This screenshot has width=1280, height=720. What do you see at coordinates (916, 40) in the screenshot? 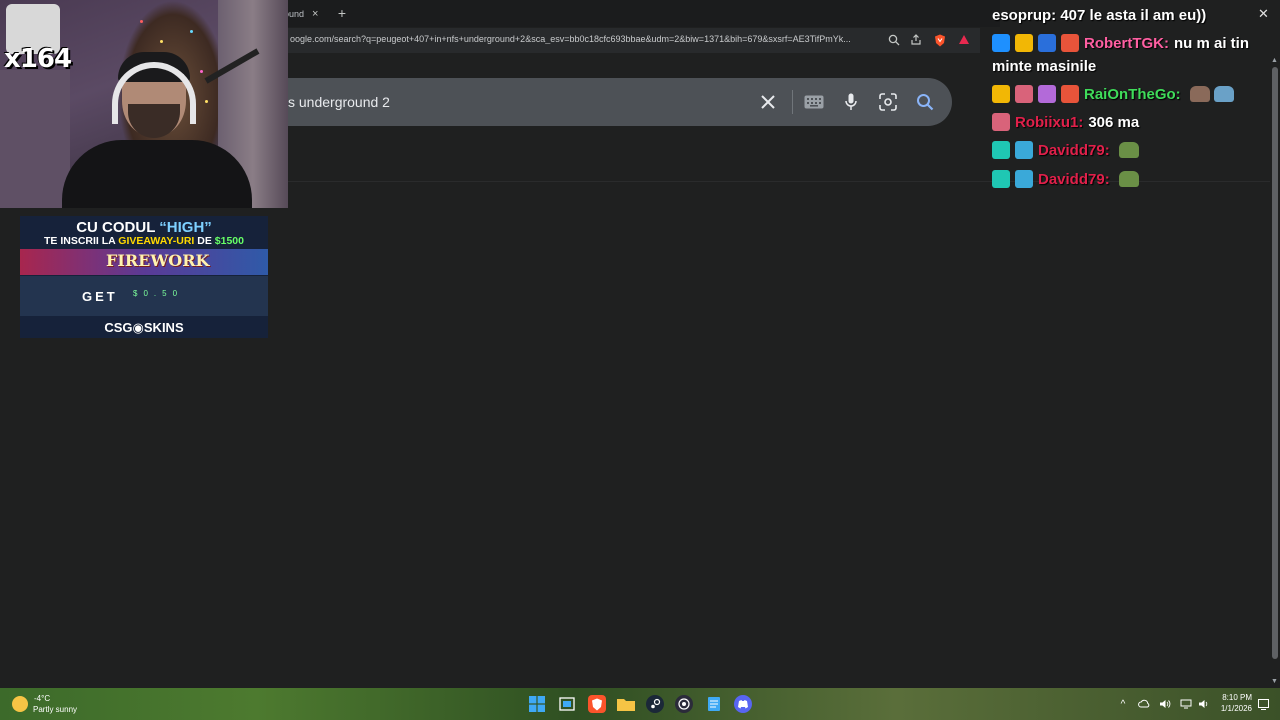
I see `share-icon` at bounding box center [916, 40].